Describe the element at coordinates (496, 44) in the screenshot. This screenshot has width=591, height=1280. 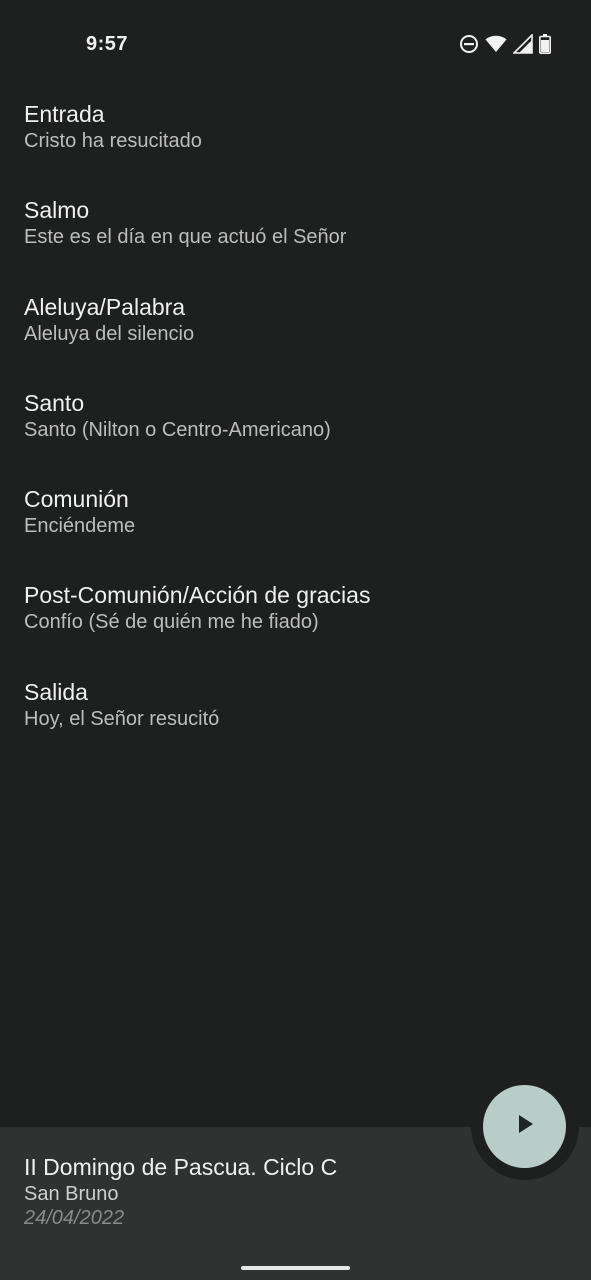
I see `wifi-icon` at that location.